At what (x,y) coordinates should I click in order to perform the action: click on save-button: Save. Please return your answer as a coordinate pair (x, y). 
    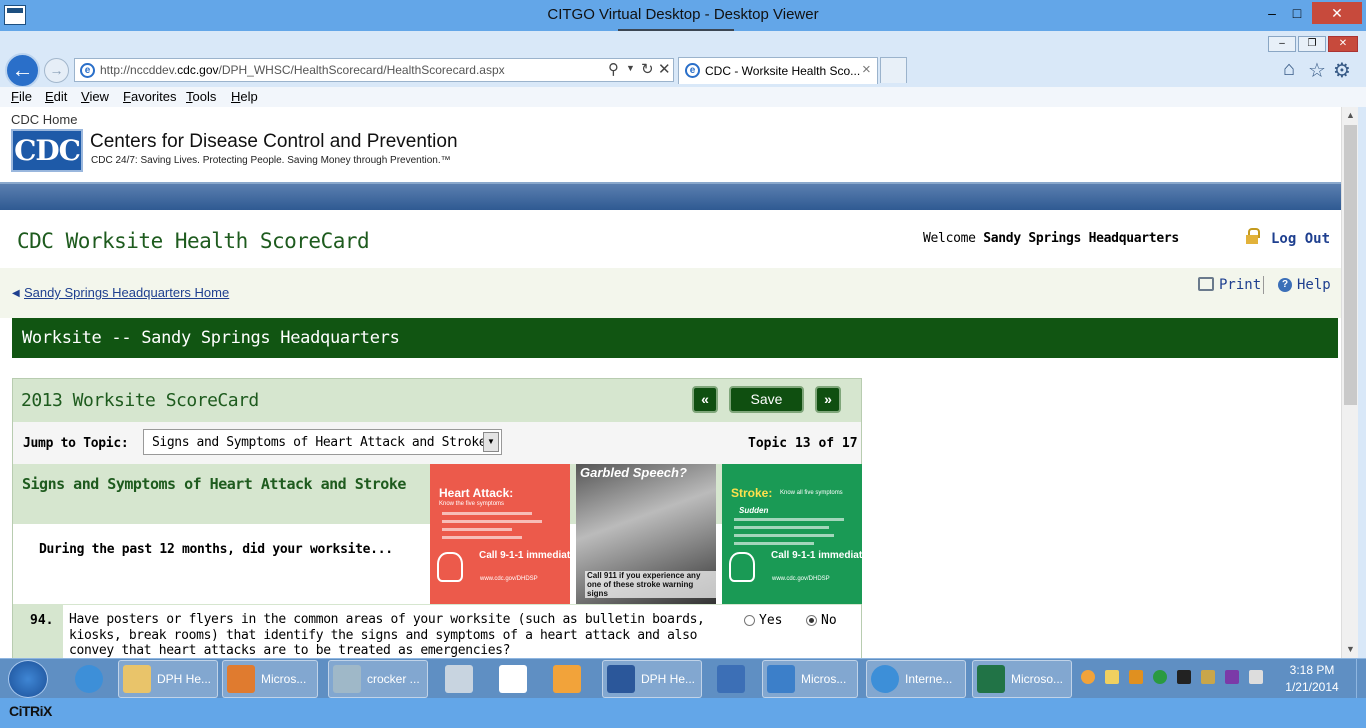
    Looking at the image, I should click on (766, 399).